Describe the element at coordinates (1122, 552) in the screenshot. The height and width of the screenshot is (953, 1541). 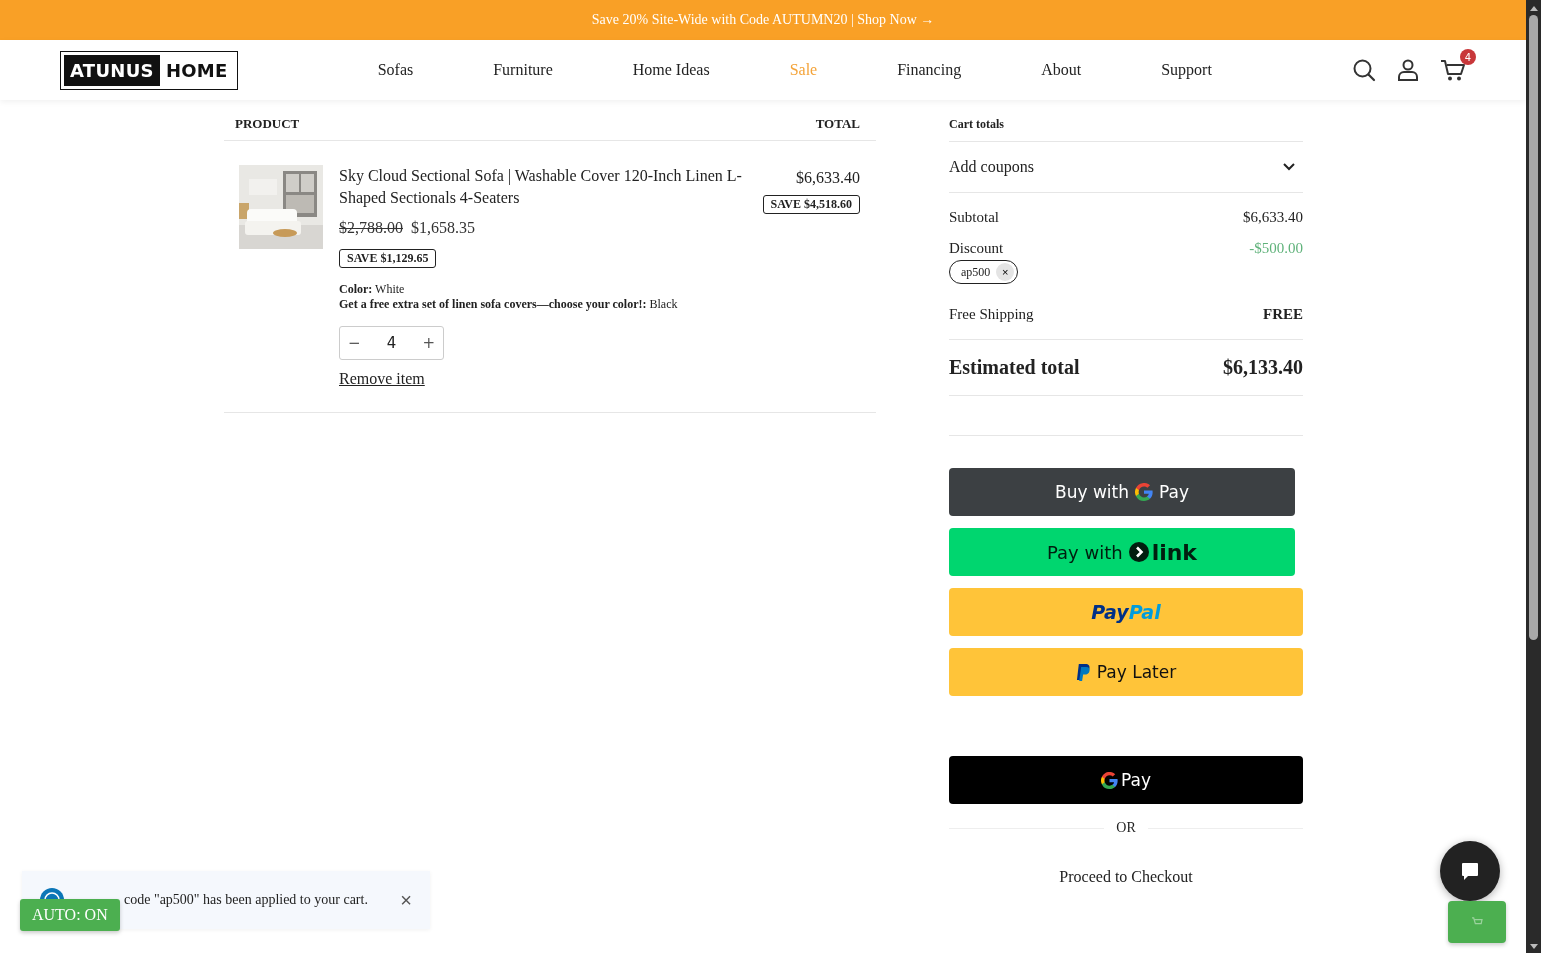
I see `link-pay-button: Pay with link` at that location.